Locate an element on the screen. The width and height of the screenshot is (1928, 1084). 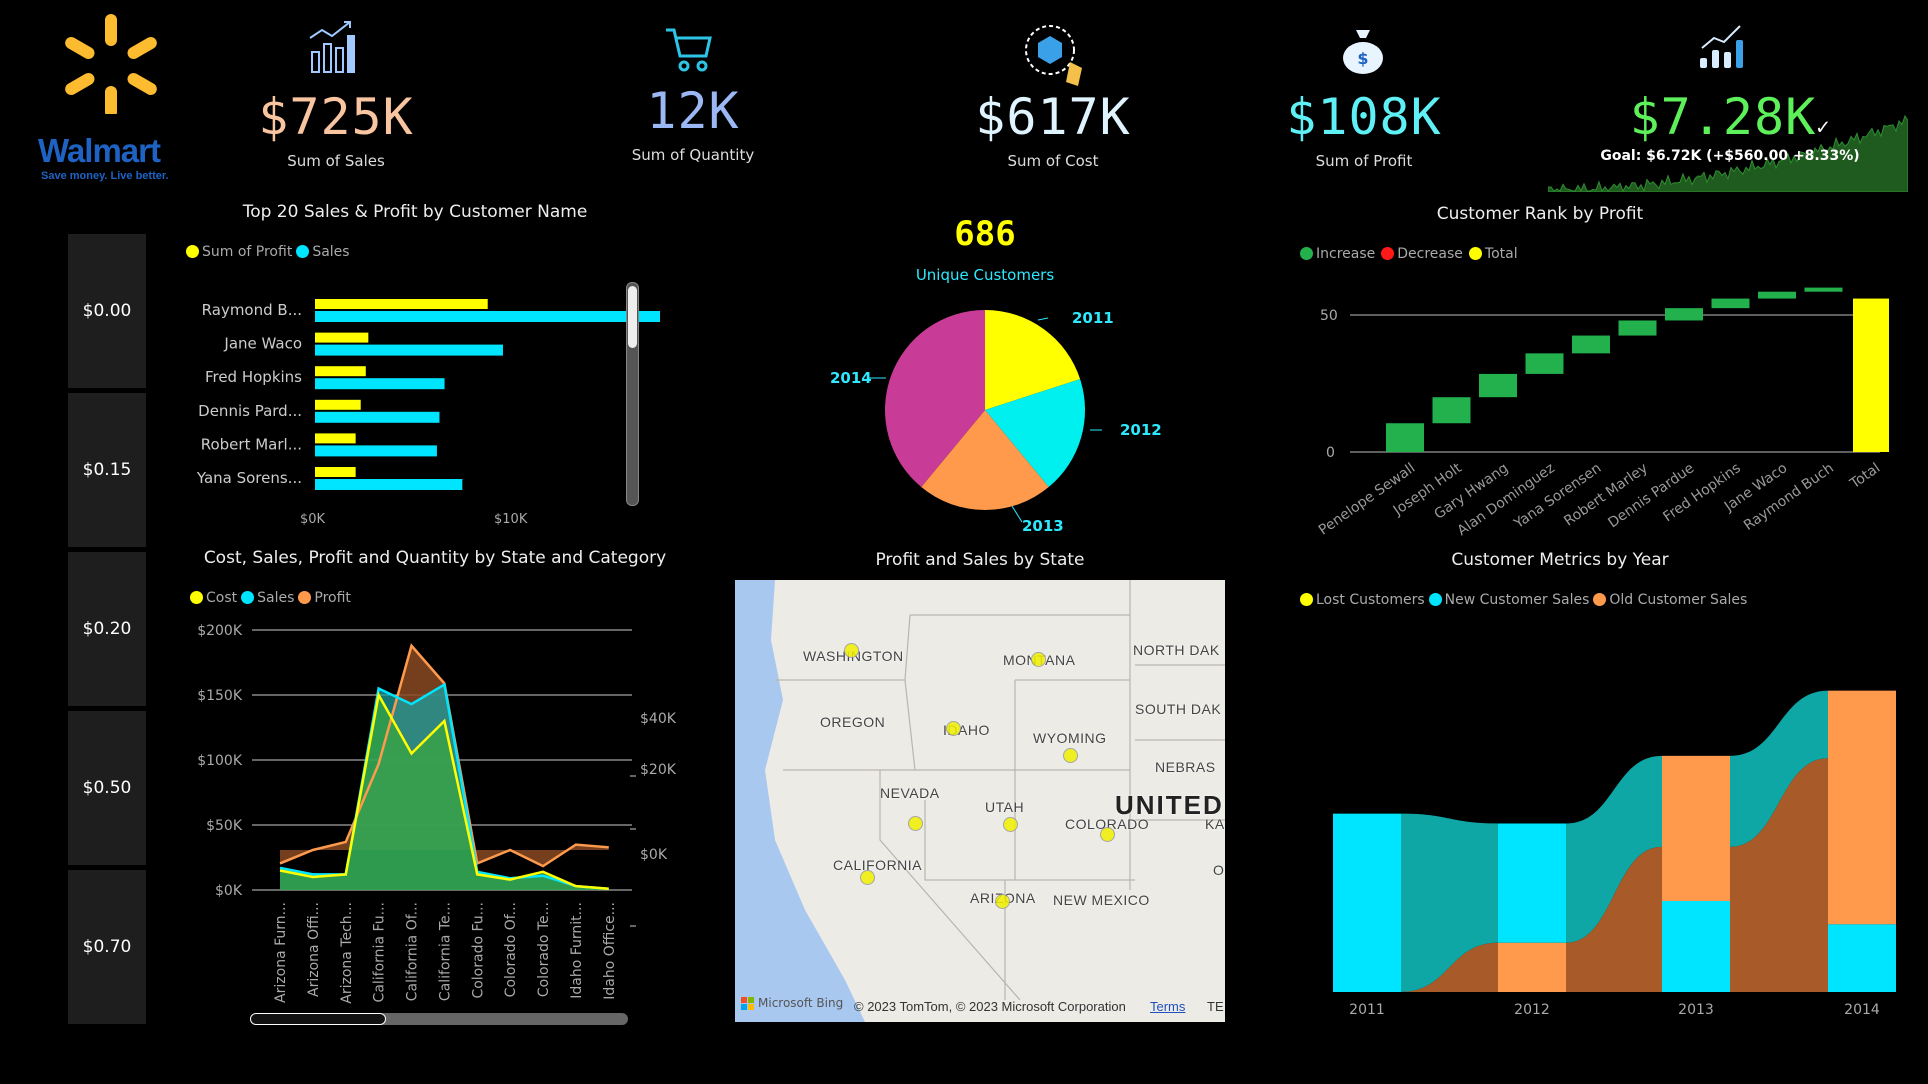
top20-category-label: Jane Waco is located at coordinates (262, 344).